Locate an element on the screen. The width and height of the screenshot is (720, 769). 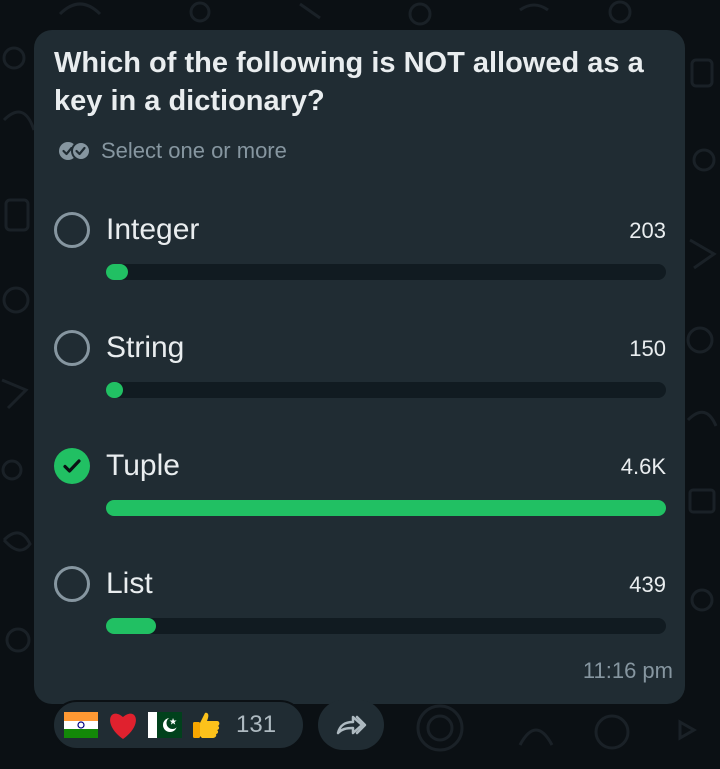
select-hint-label: Select one or more is located at coordinates (194, 150).